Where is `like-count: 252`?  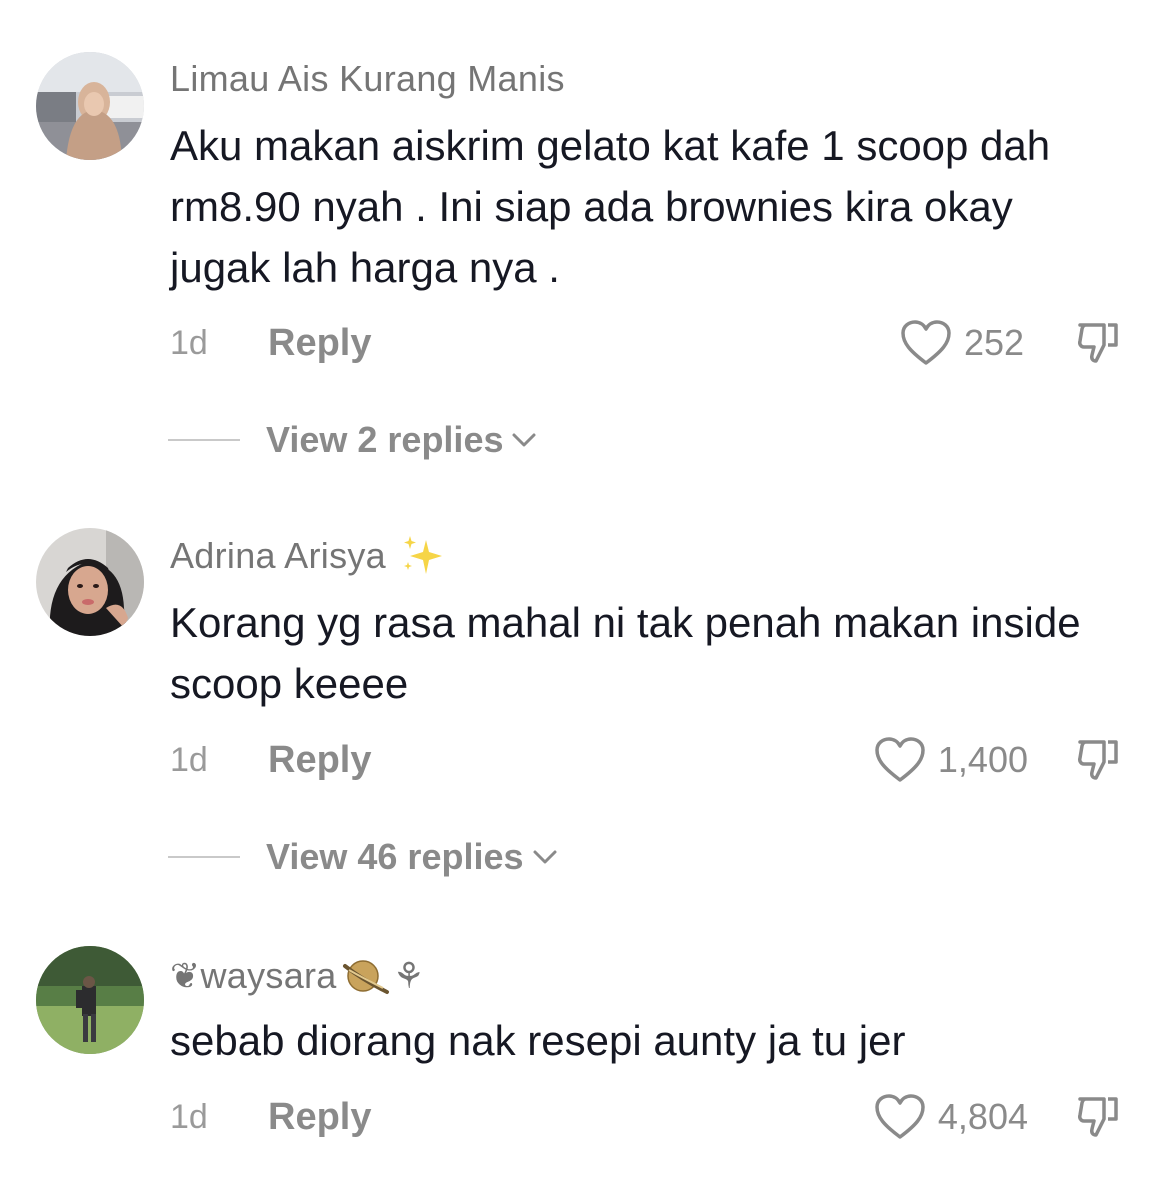 like-count: 252 is located at coordinates (994, 342).